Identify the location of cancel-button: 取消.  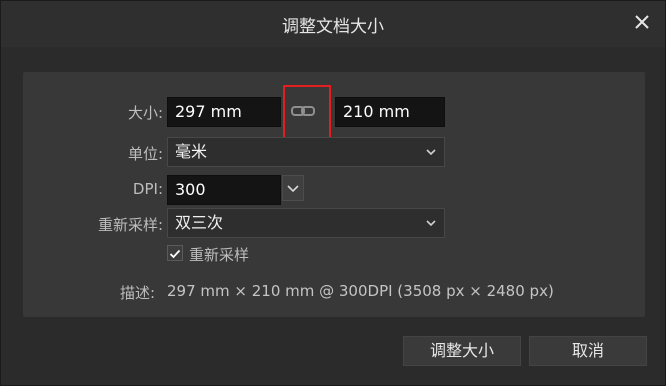
(588, 351).